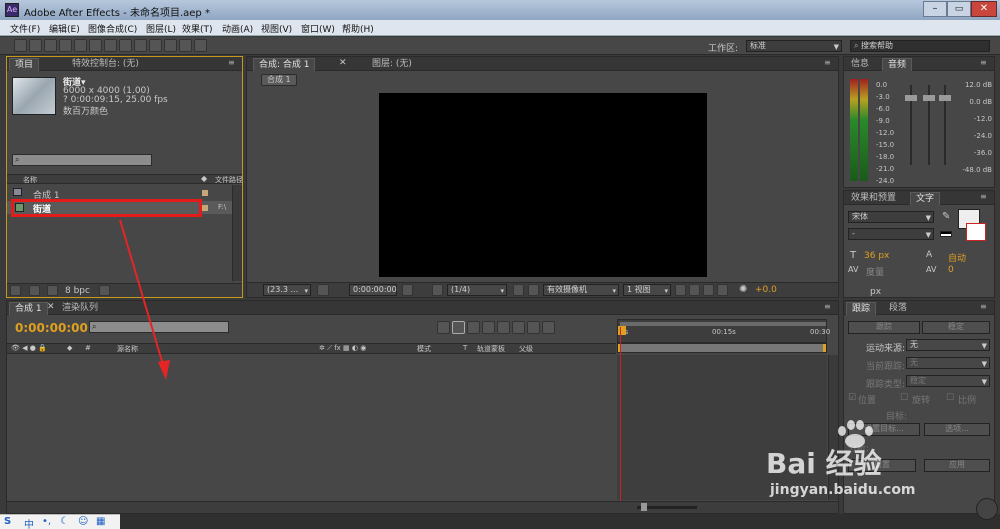 This screenshot has width=1000, height=529. I want to click on watermark-url: jingyan.baidu.com, so click(843, 490).